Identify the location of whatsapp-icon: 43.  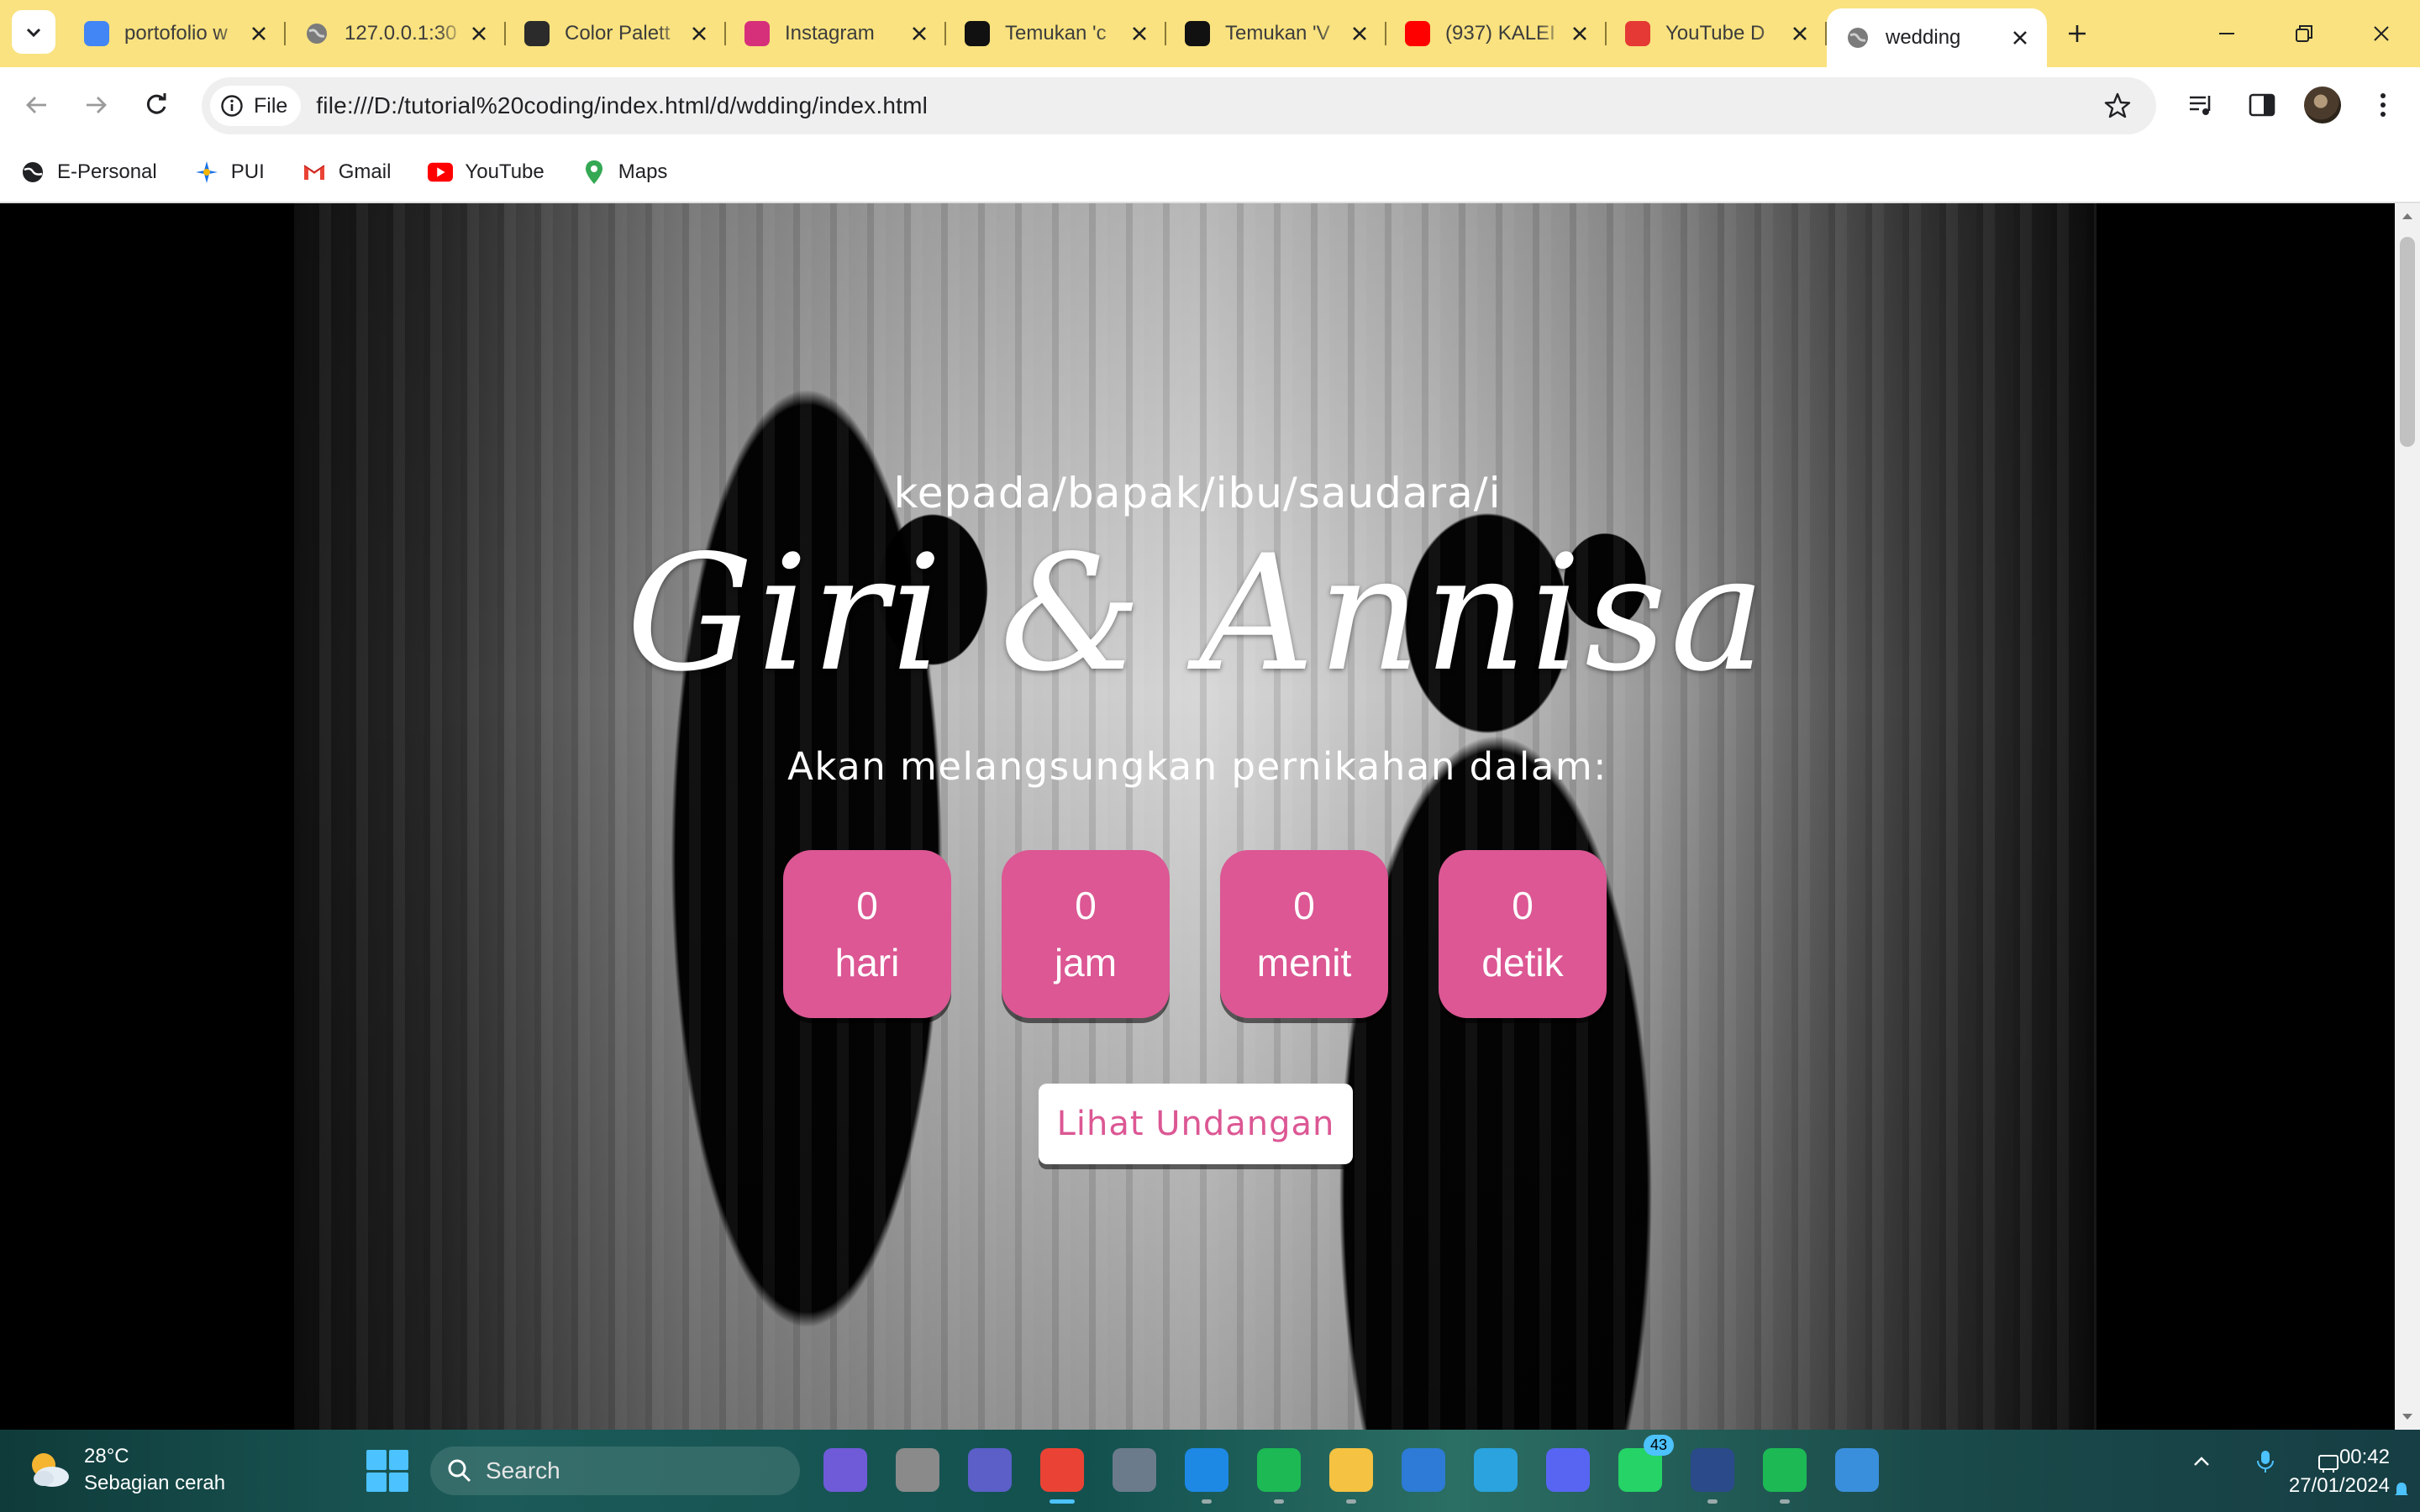
(1646, 1463).